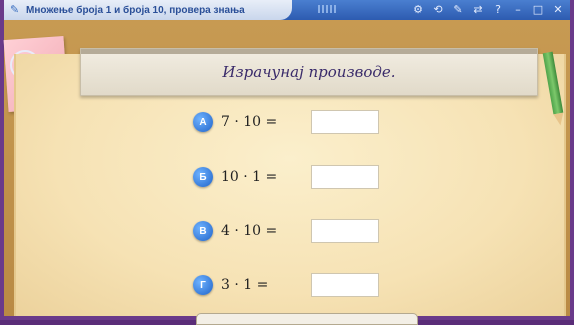 This screenshot has width=574, height=325. What do you see at coordinates (15, 9) in the screenshot?
I see `app-icon: ✎` at bounding box center [15, 9].